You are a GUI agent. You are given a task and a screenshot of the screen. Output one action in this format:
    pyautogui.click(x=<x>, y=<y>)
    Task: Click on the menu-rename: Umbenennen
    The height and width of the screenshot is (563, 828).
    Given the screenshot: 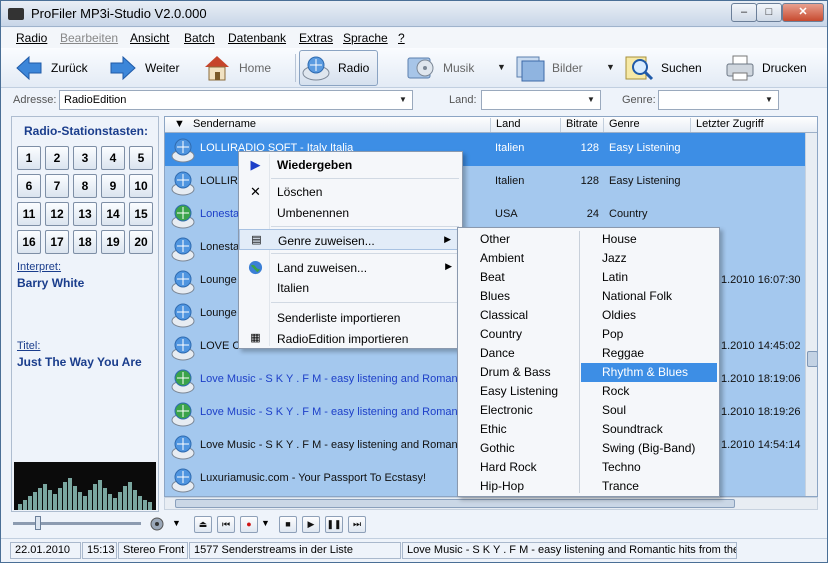 What is the action you would take?
    pyautogui.click(x=350, y=212)
    